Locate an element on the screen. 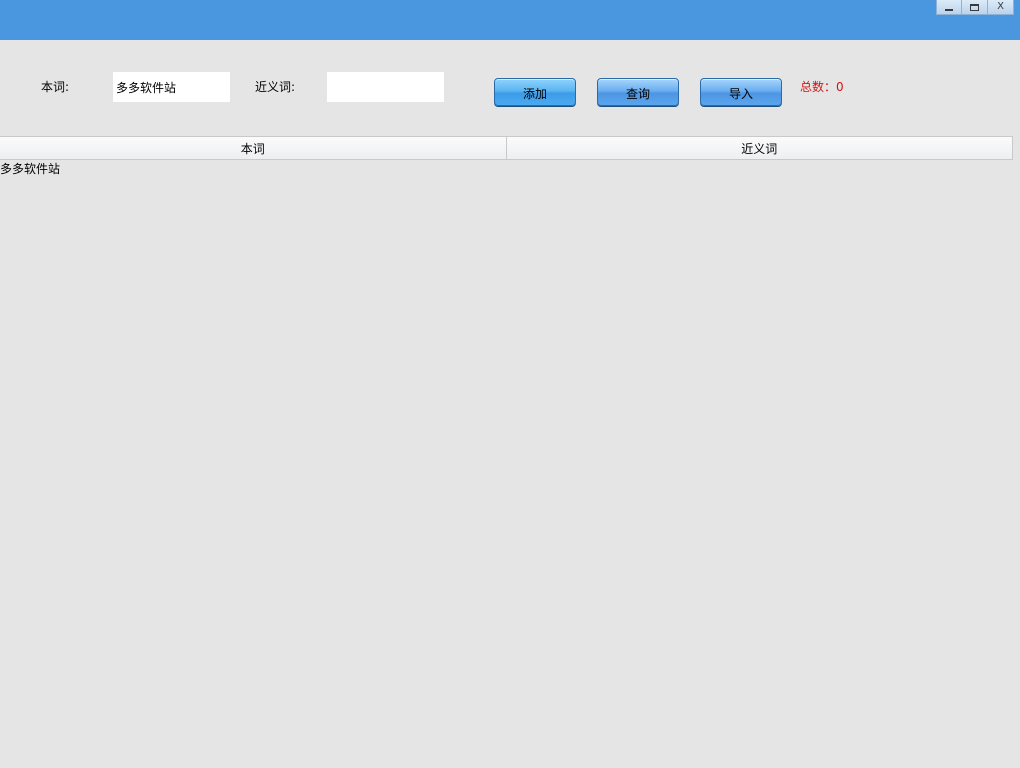 The height and width of the screenshot is (768, 1020). minimize-icon is located at coordinates (949, 10).